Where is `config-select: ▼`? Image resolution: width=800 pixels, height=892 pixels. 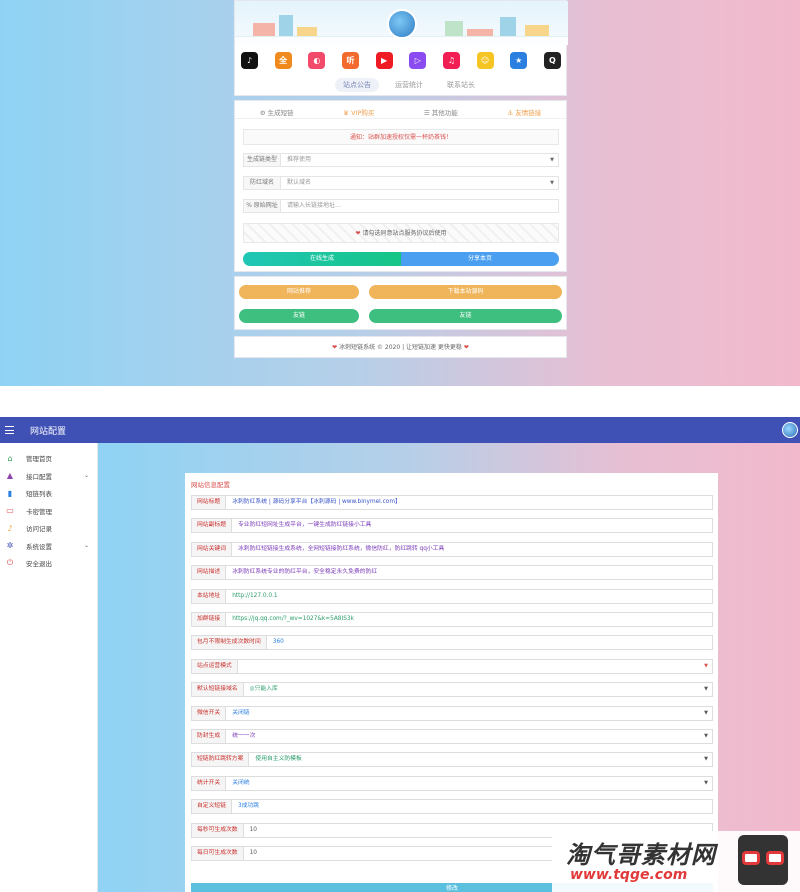
config-select: ▼ is located at coordinates (475, 666).